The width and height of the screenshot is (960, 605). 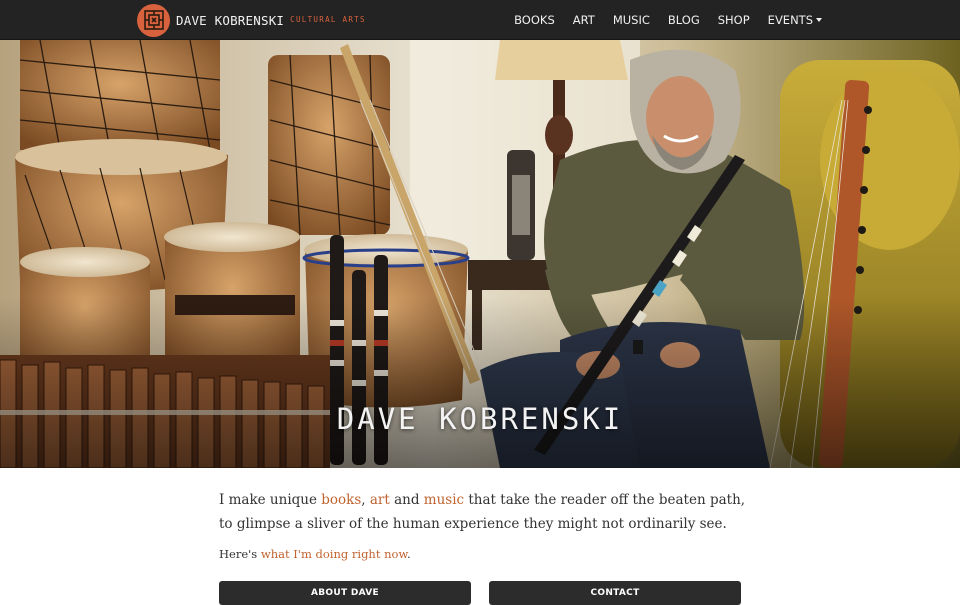 I want to click on contact-button: CONTACT, so click(x=615, y=593).